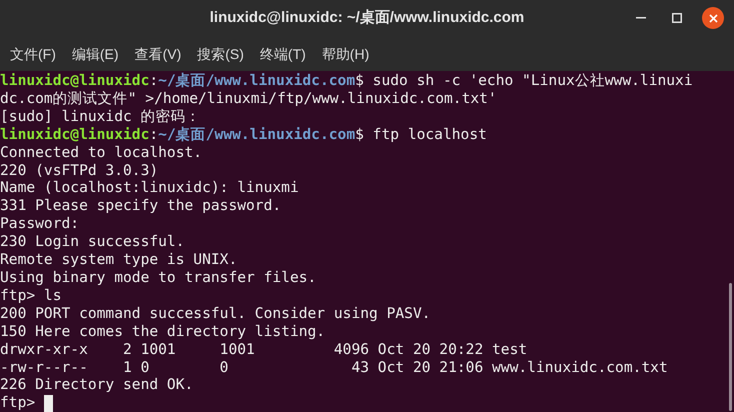 This screenshot has width=734, height=412. What do you see at coordinates (80, 171) in the screenshot?
I see `output-line: 220 (vsFTPd 3.0.3)` at bounding box center [80, 171].